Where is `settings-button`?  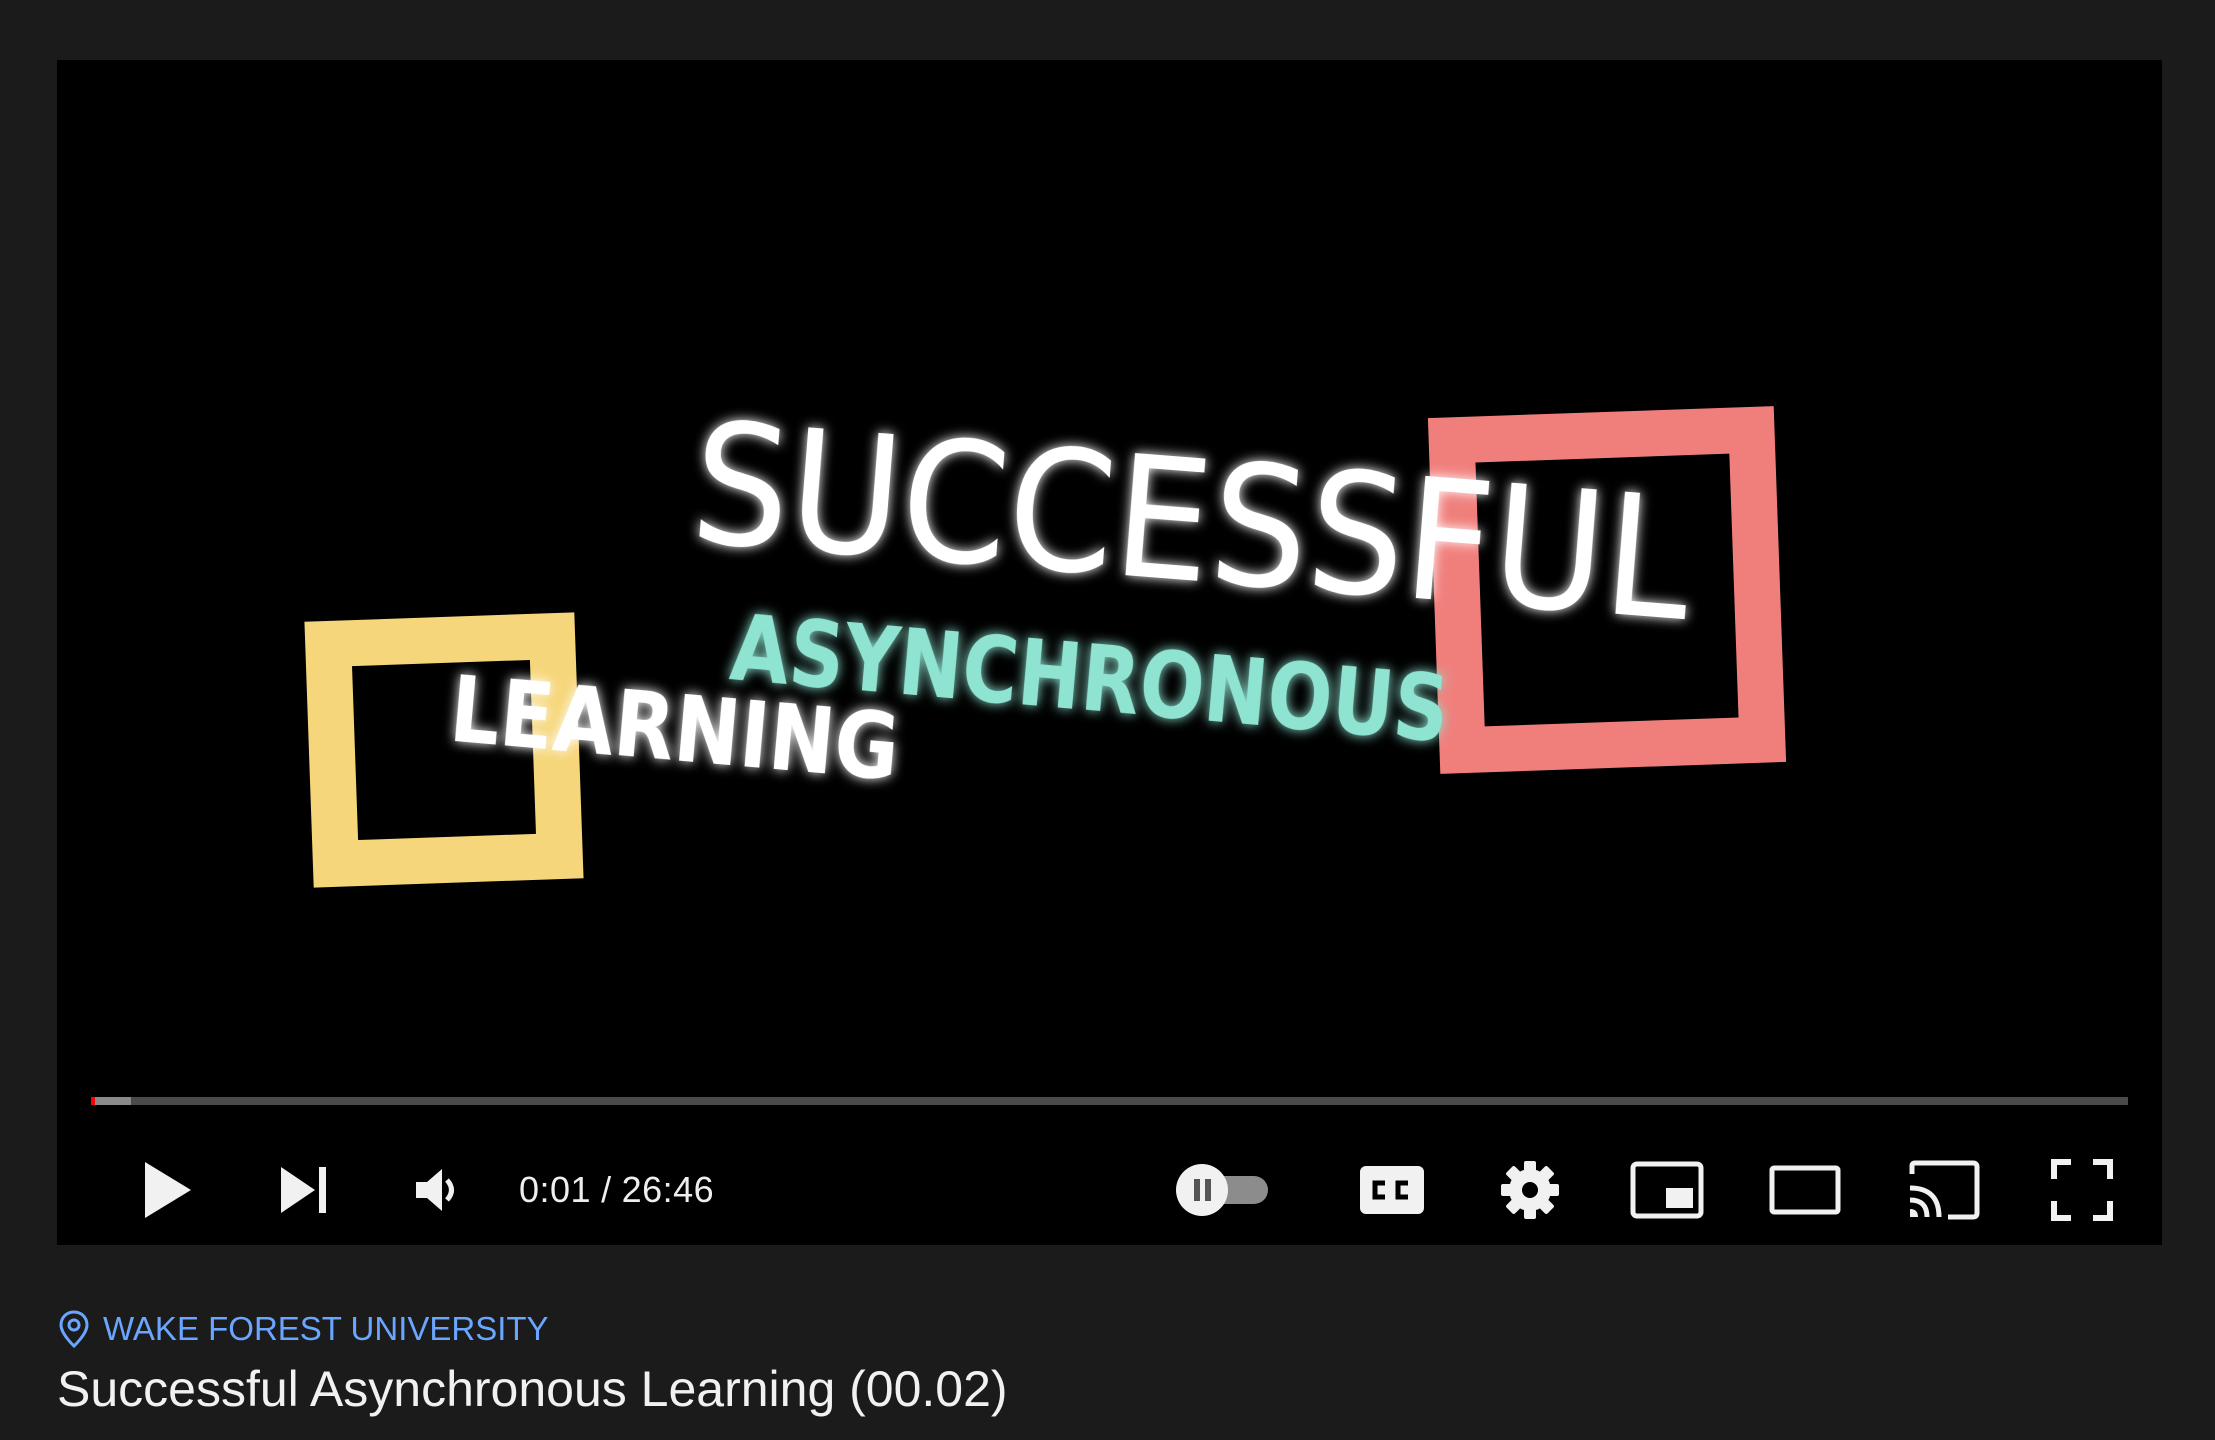
settings-button is located at coordinates (1530, 1190).